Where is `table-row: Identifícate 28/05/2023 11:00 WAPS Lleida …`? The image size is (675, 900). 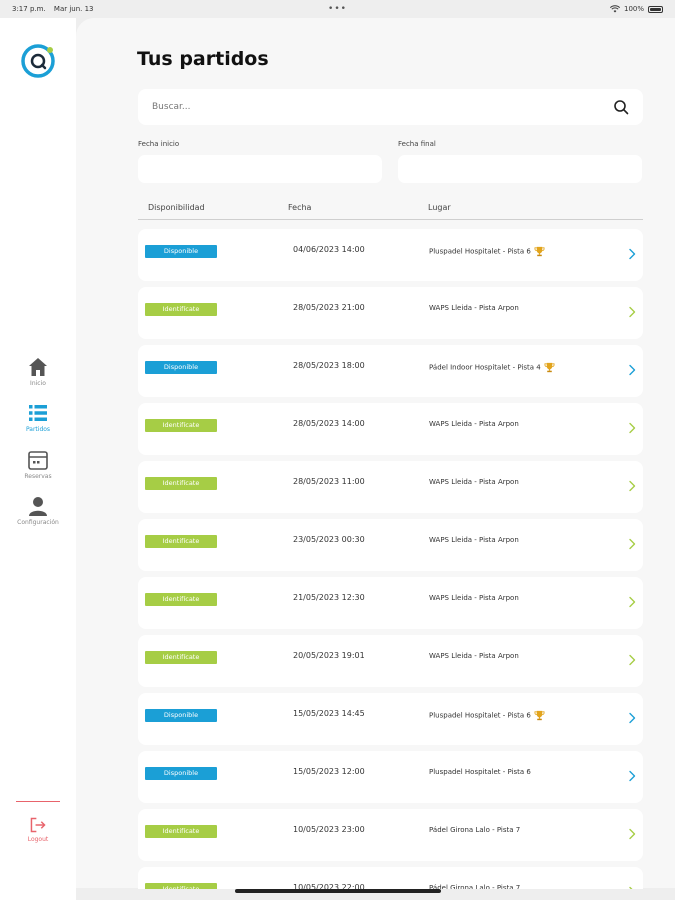
table-row: Identifícate 28/05/2023 11:00 WAPS Lleida … is located at coordinates (390, 487).